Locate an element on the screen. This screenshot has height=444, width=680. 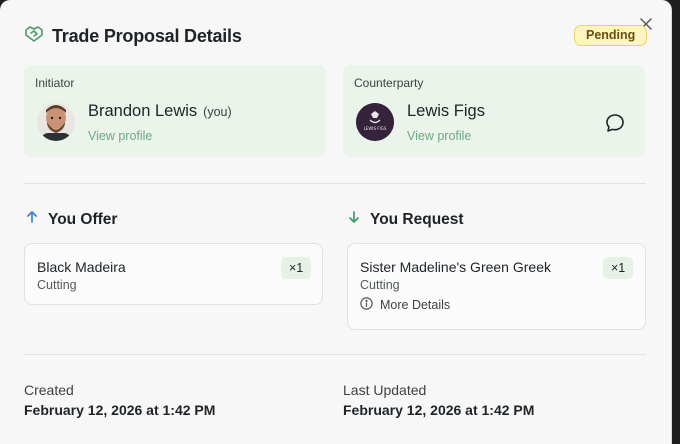
request-section-title: You Request is located at coordinates (405, 219).